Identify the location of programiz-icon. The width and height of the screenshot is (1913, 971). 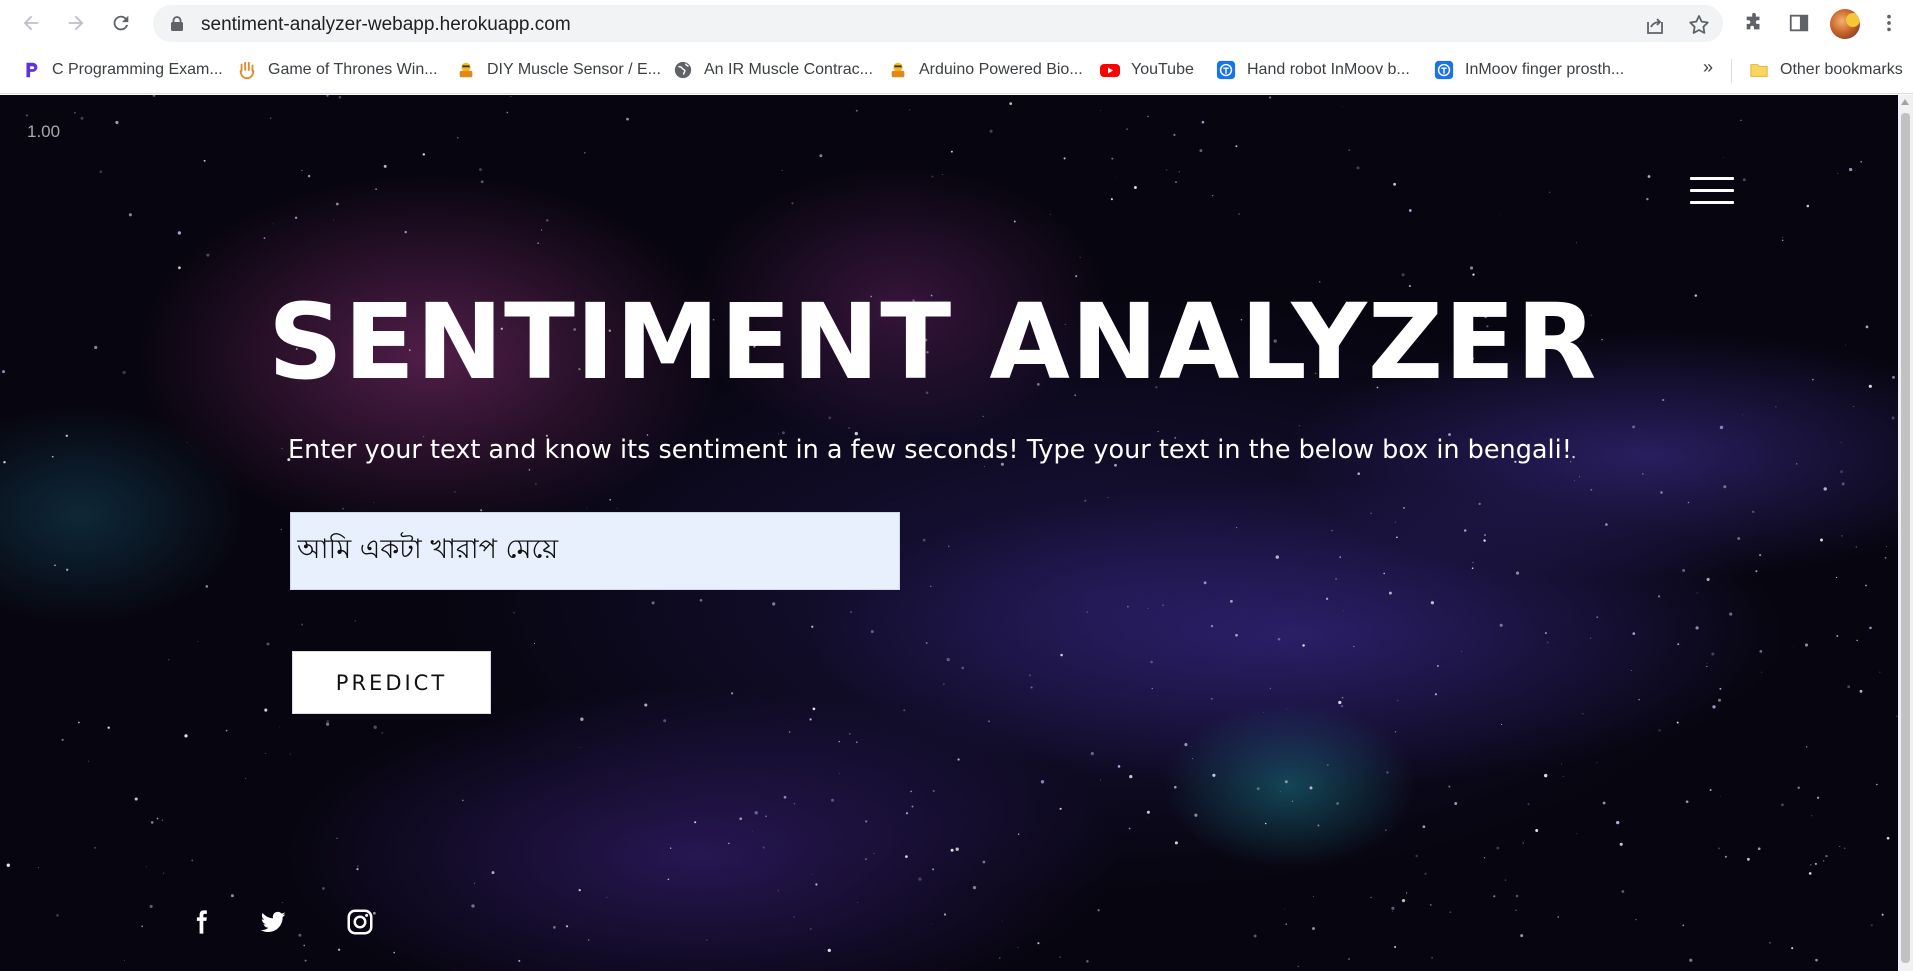
(31, 70).